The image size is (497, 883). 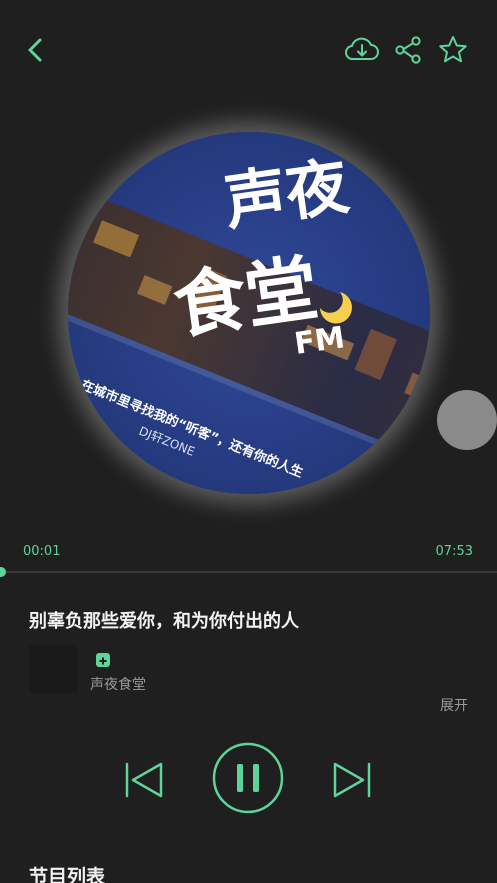 I want to click on skip-previous-icon, so click(x=144, y=780).